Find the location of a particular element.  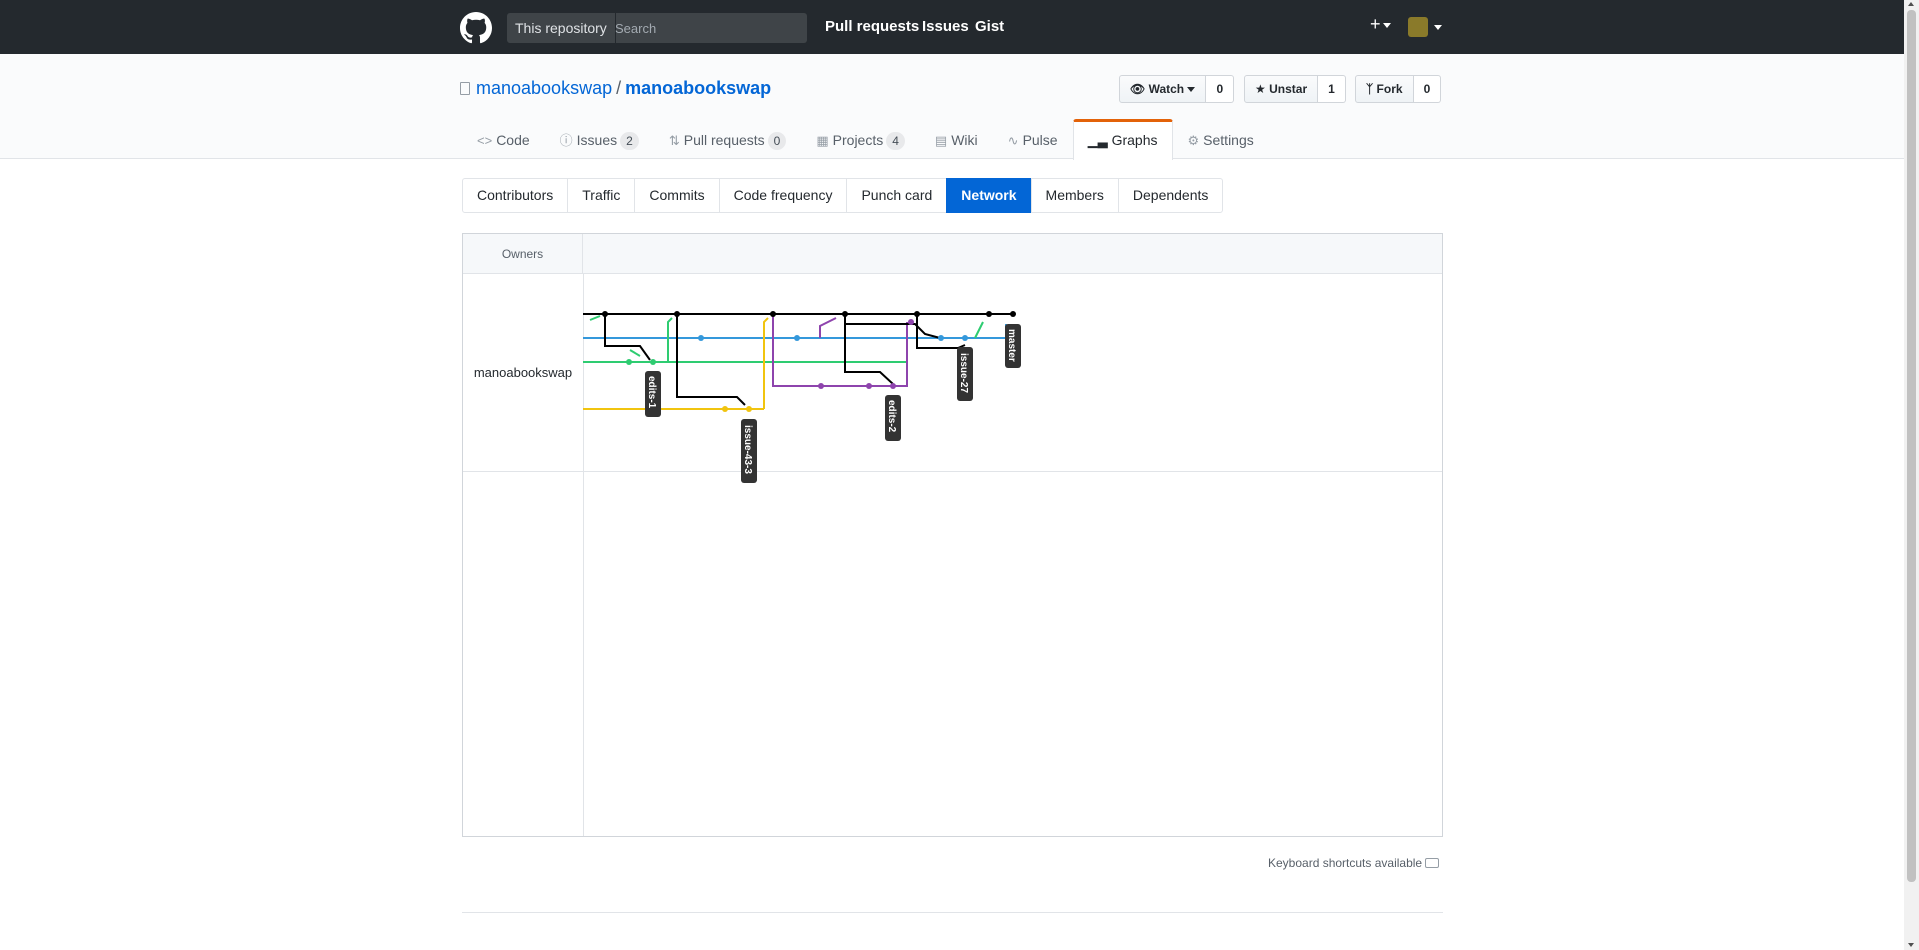

tab-graphs: ▁▃ Graphs is located at coordinates (1122, 139).